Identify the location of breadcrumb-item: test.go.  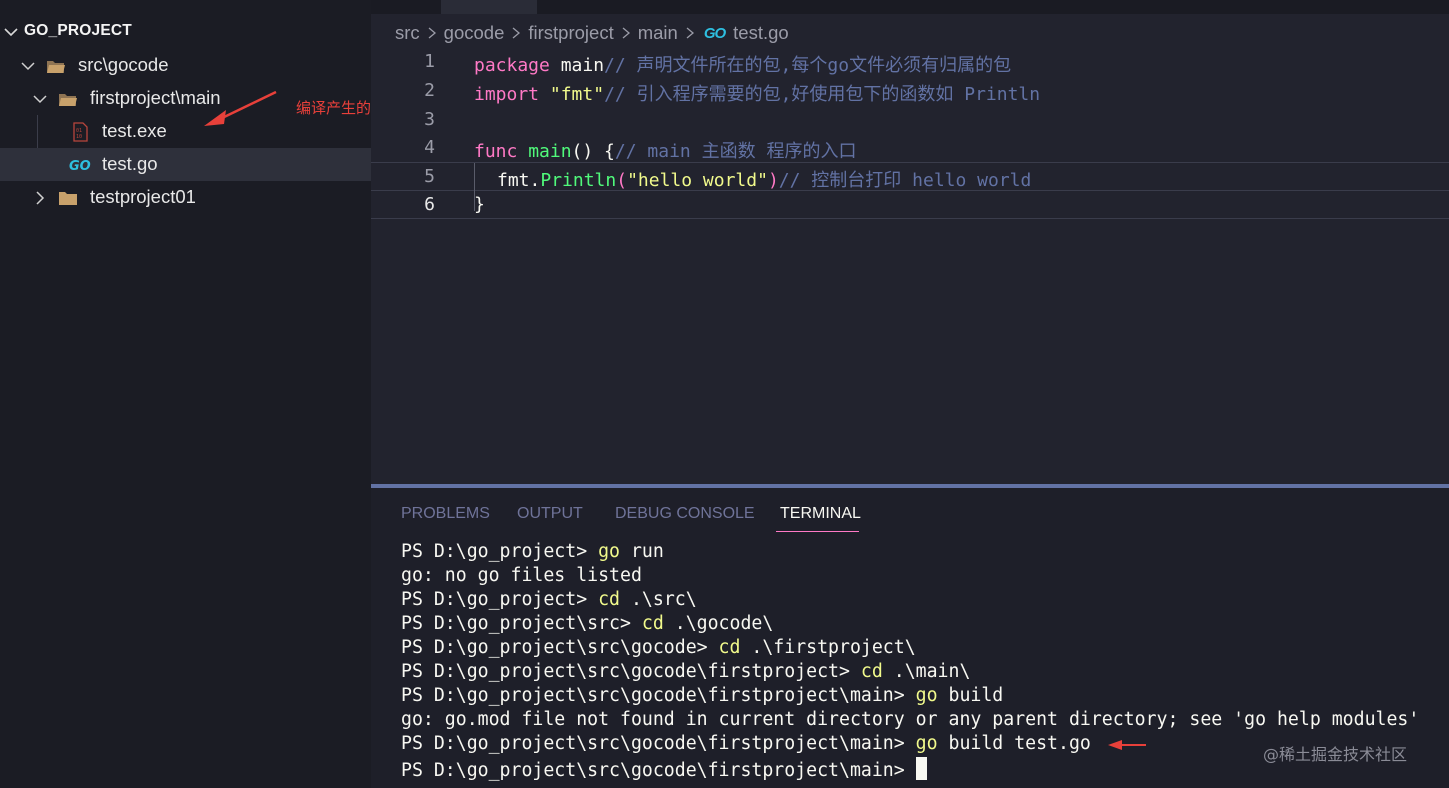
(761, 33).